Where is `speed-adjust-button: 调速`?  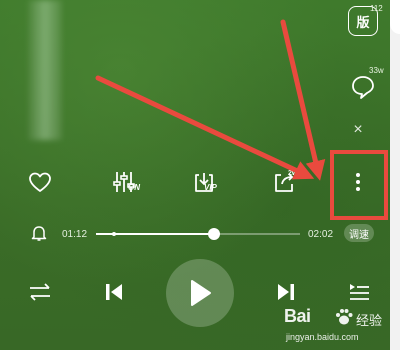
speed-adjust-button: 调速 is located at coordinates (359, 233).